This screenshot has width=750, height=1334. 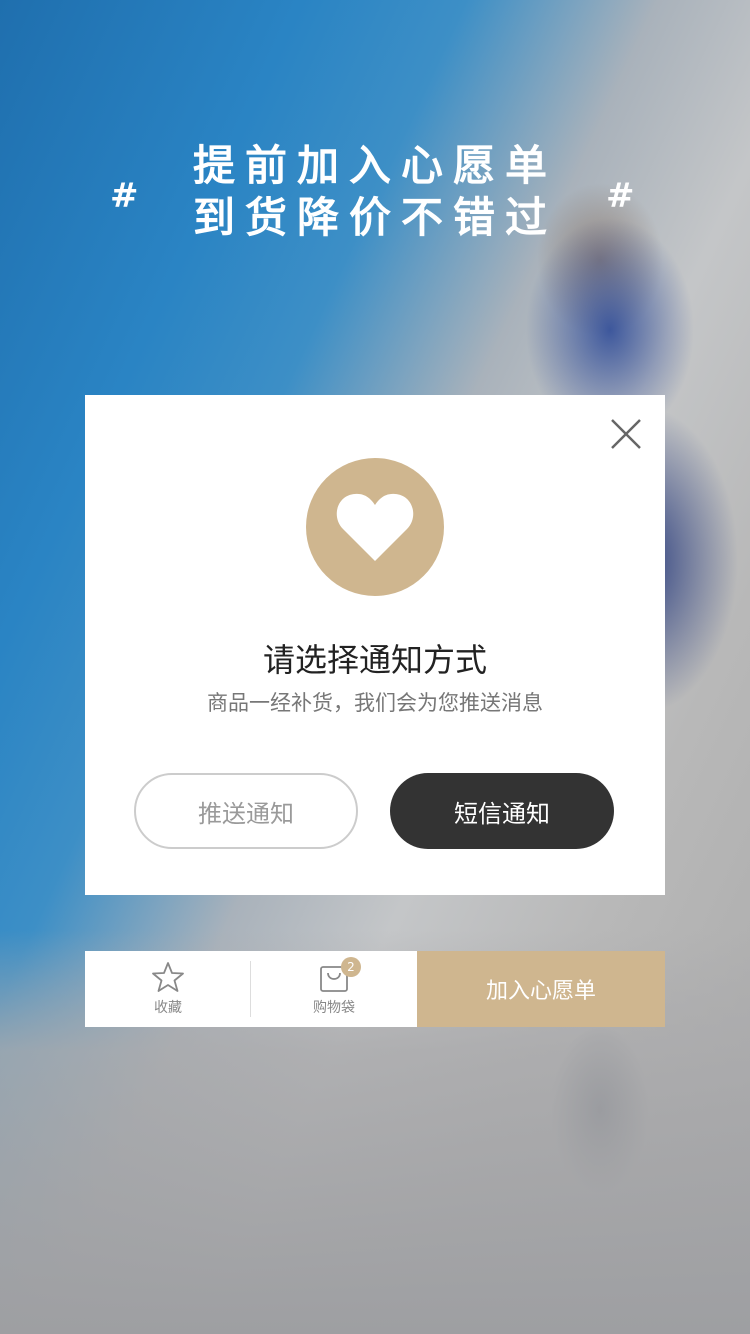 I want to click on bag-count-badge: 2, so click(x=351, y=967).